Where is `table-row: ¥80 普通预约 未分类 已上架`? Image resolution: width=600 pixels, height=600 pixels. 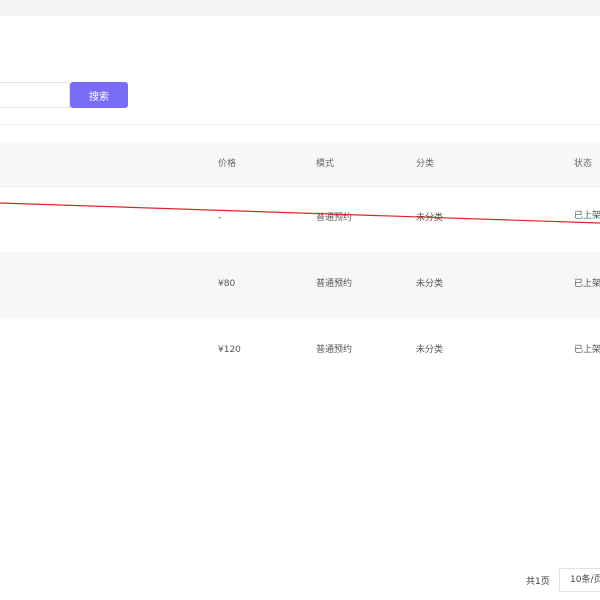
table-row: ¥80 普通预约 未分类 已上架 is located at coordinates (300, 285).